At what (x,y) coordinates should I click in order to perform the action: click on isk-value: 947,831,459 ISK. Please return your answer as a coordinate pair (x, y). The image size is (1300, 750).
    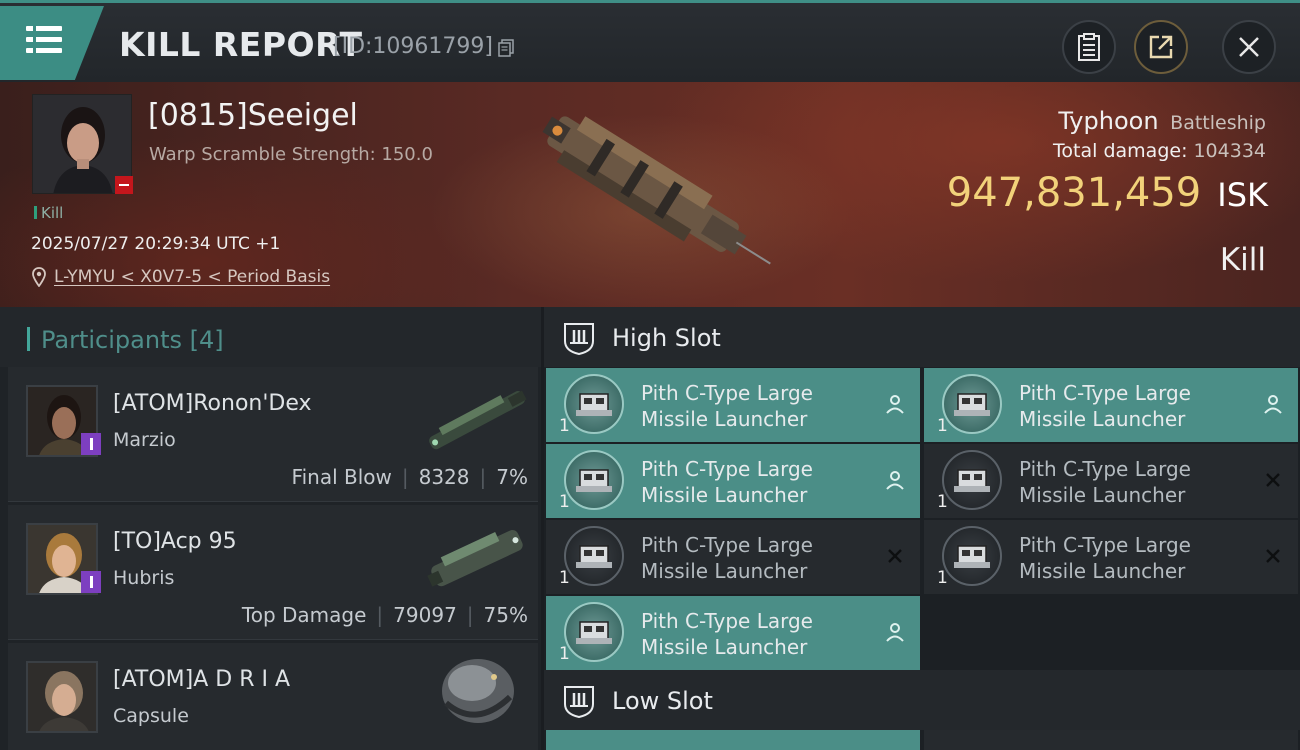
    Looking at the image, I should click on (1107, 193).